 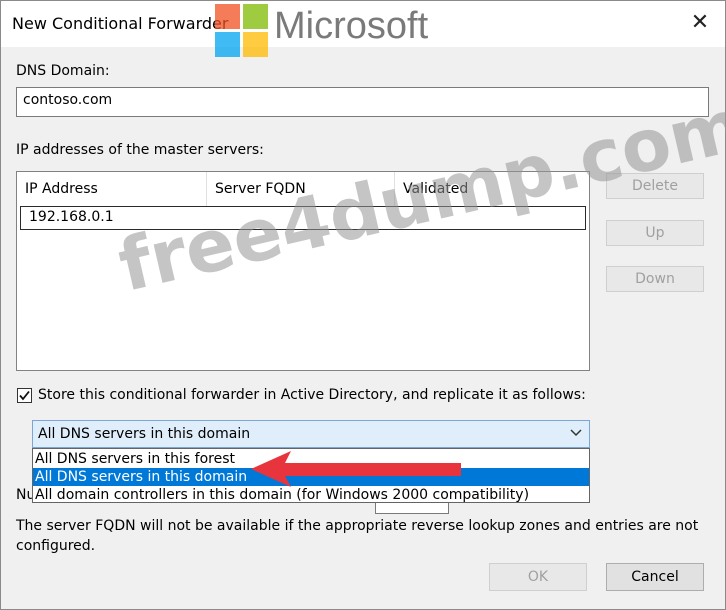 I want to click on master-servers-label: IP addresses of the master servers:, so click(x=140, y=150).